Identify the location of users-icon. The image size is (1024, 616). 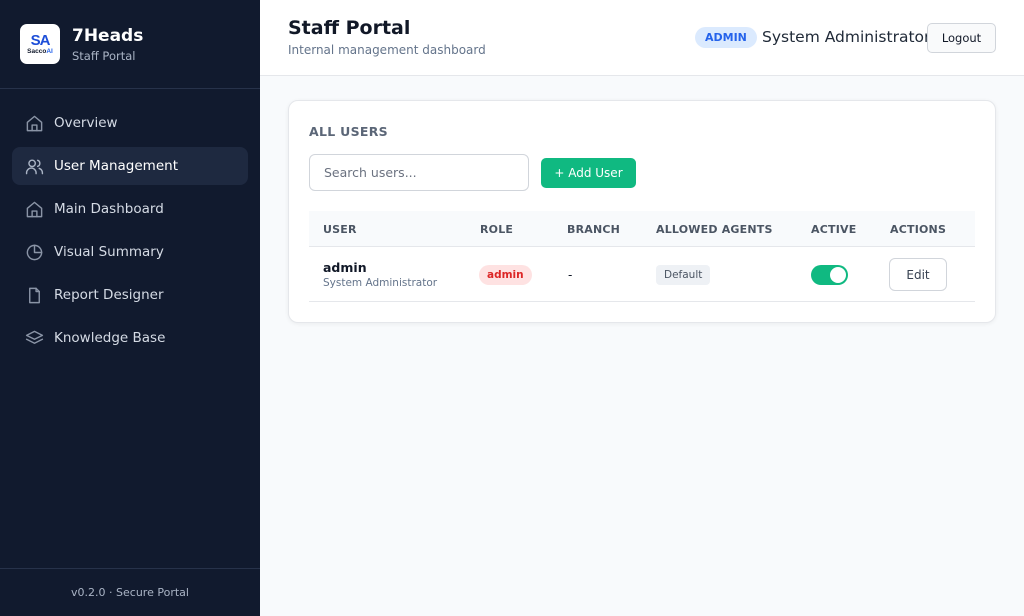
(34, 166).